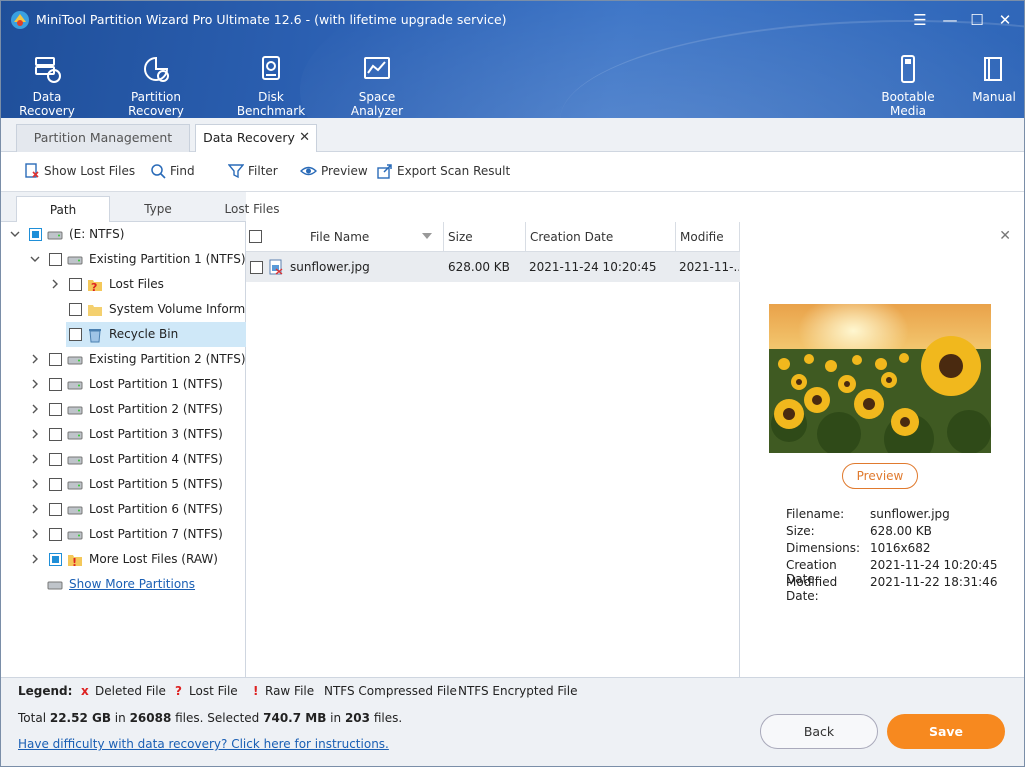  What do you see at coordinates (1005, 20) in the screenshot?
I see `close-icon: ✕` at bounding box center [1005, 20].